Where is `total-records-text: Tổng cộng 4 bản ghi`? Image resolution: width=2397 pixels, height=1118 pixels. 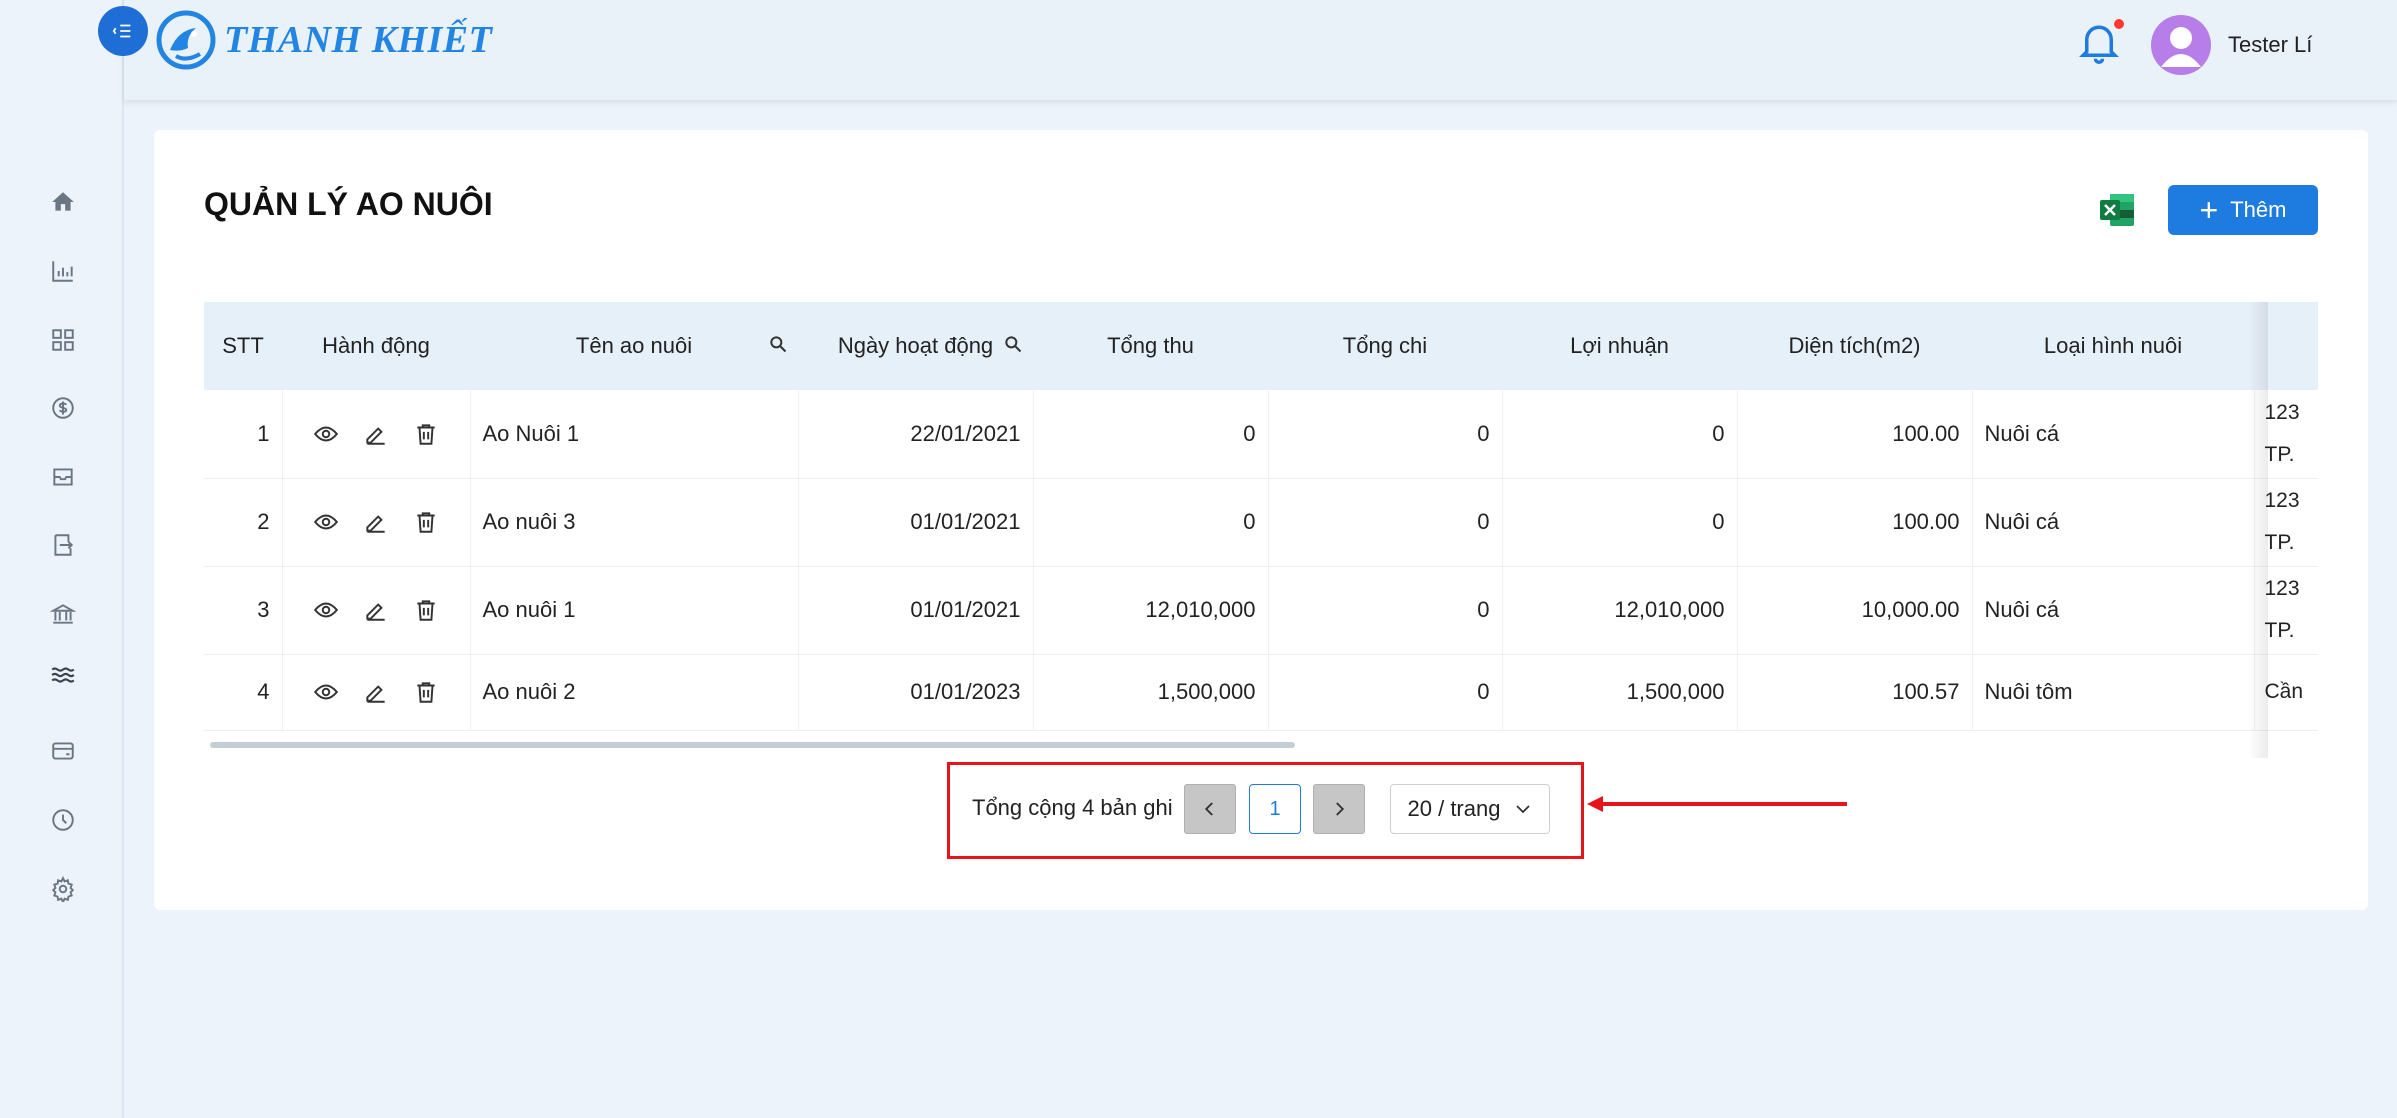
total-records-text: Tổng cộng 4 bản ghi is located at coordinates (1072, 807).